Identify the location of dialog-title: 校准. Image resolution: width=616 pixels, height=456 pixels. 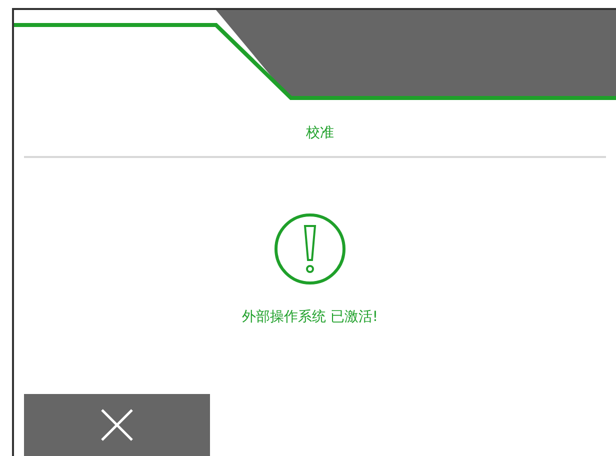
(320, 133).